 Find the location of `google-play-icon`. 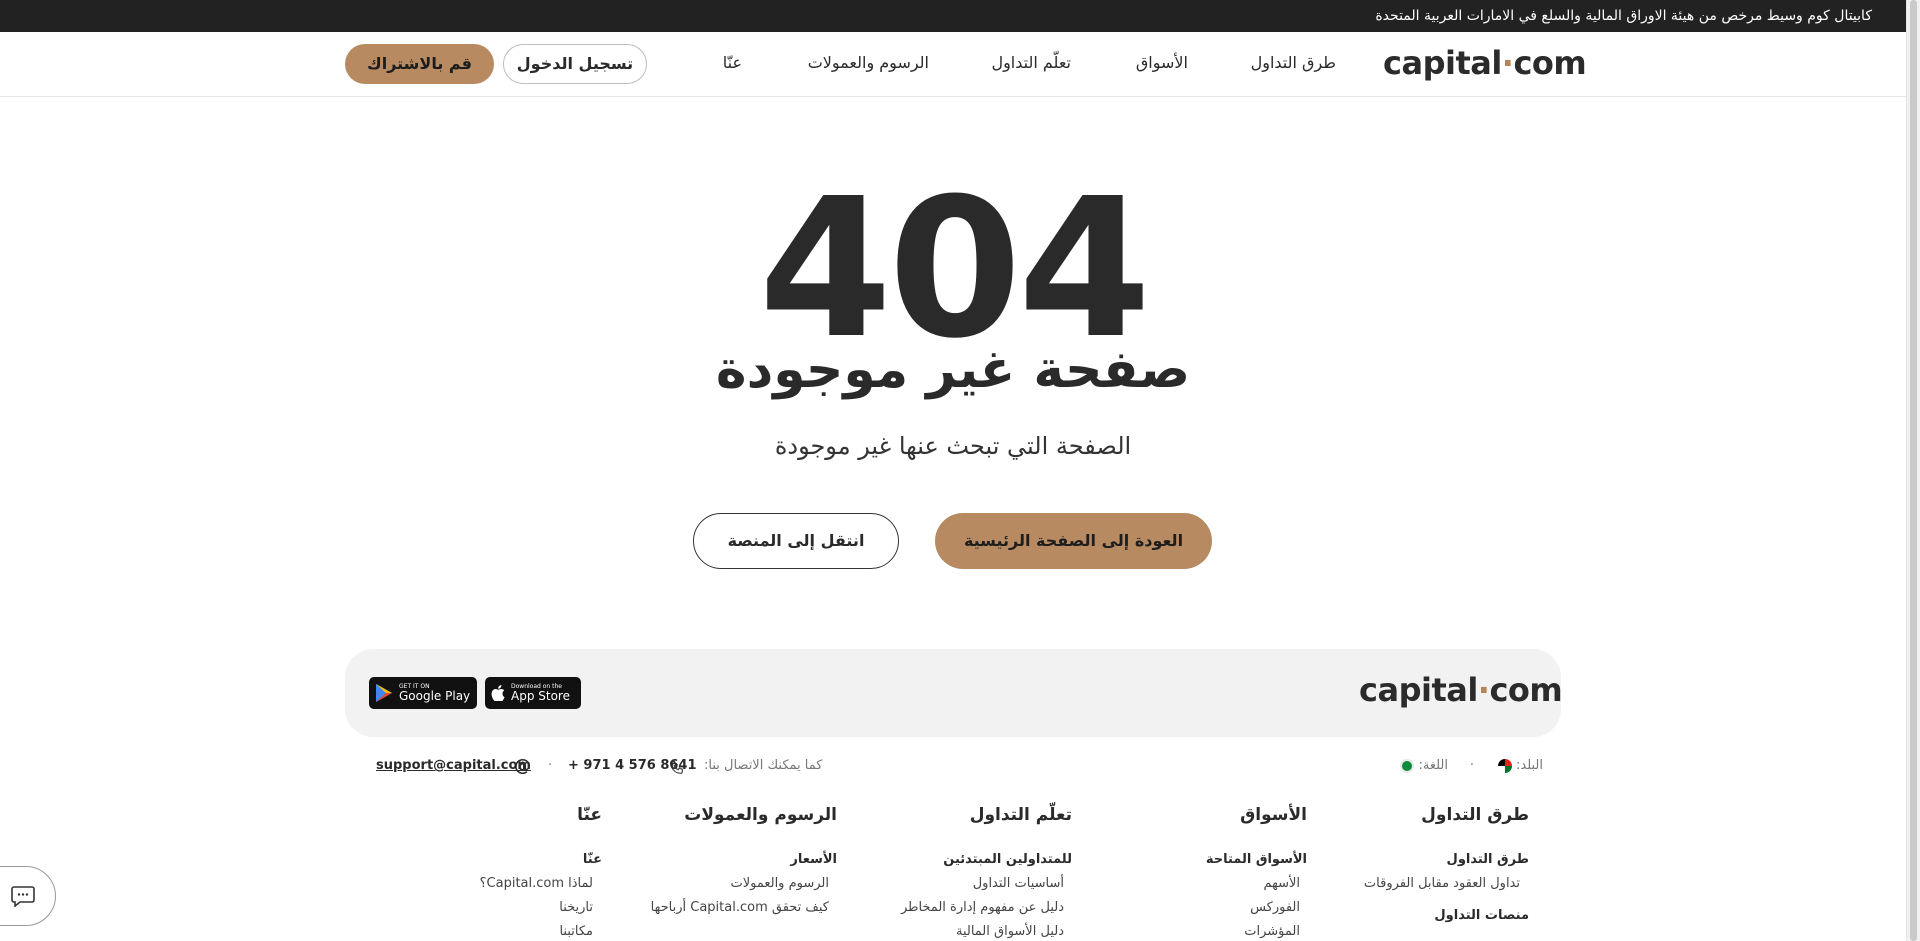

google-play-icon is located at coordinates (384, 693).